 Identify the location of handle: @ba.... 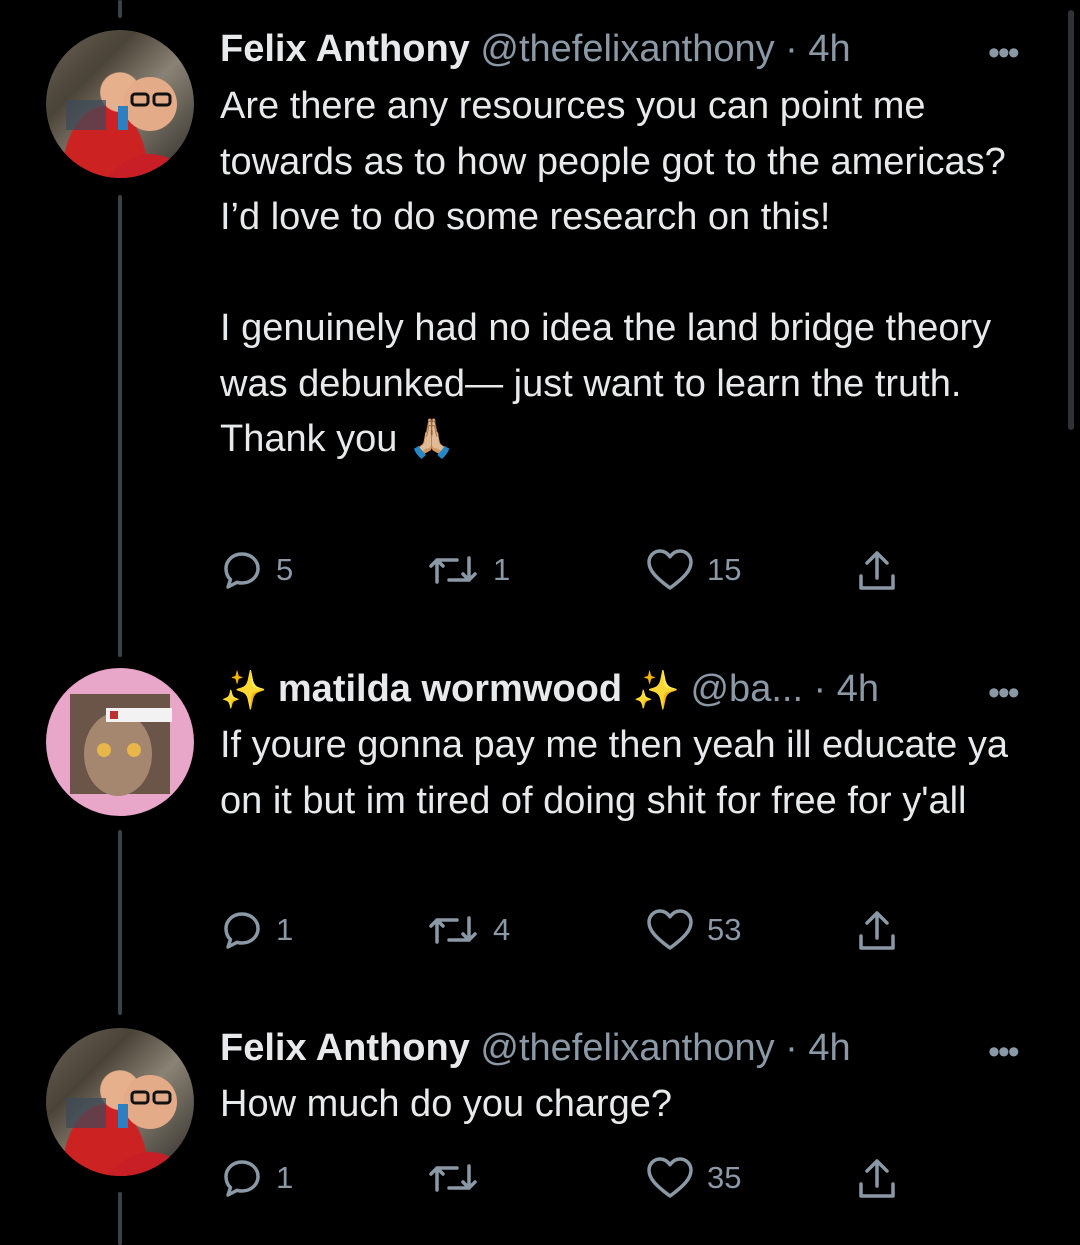
(746, 689).